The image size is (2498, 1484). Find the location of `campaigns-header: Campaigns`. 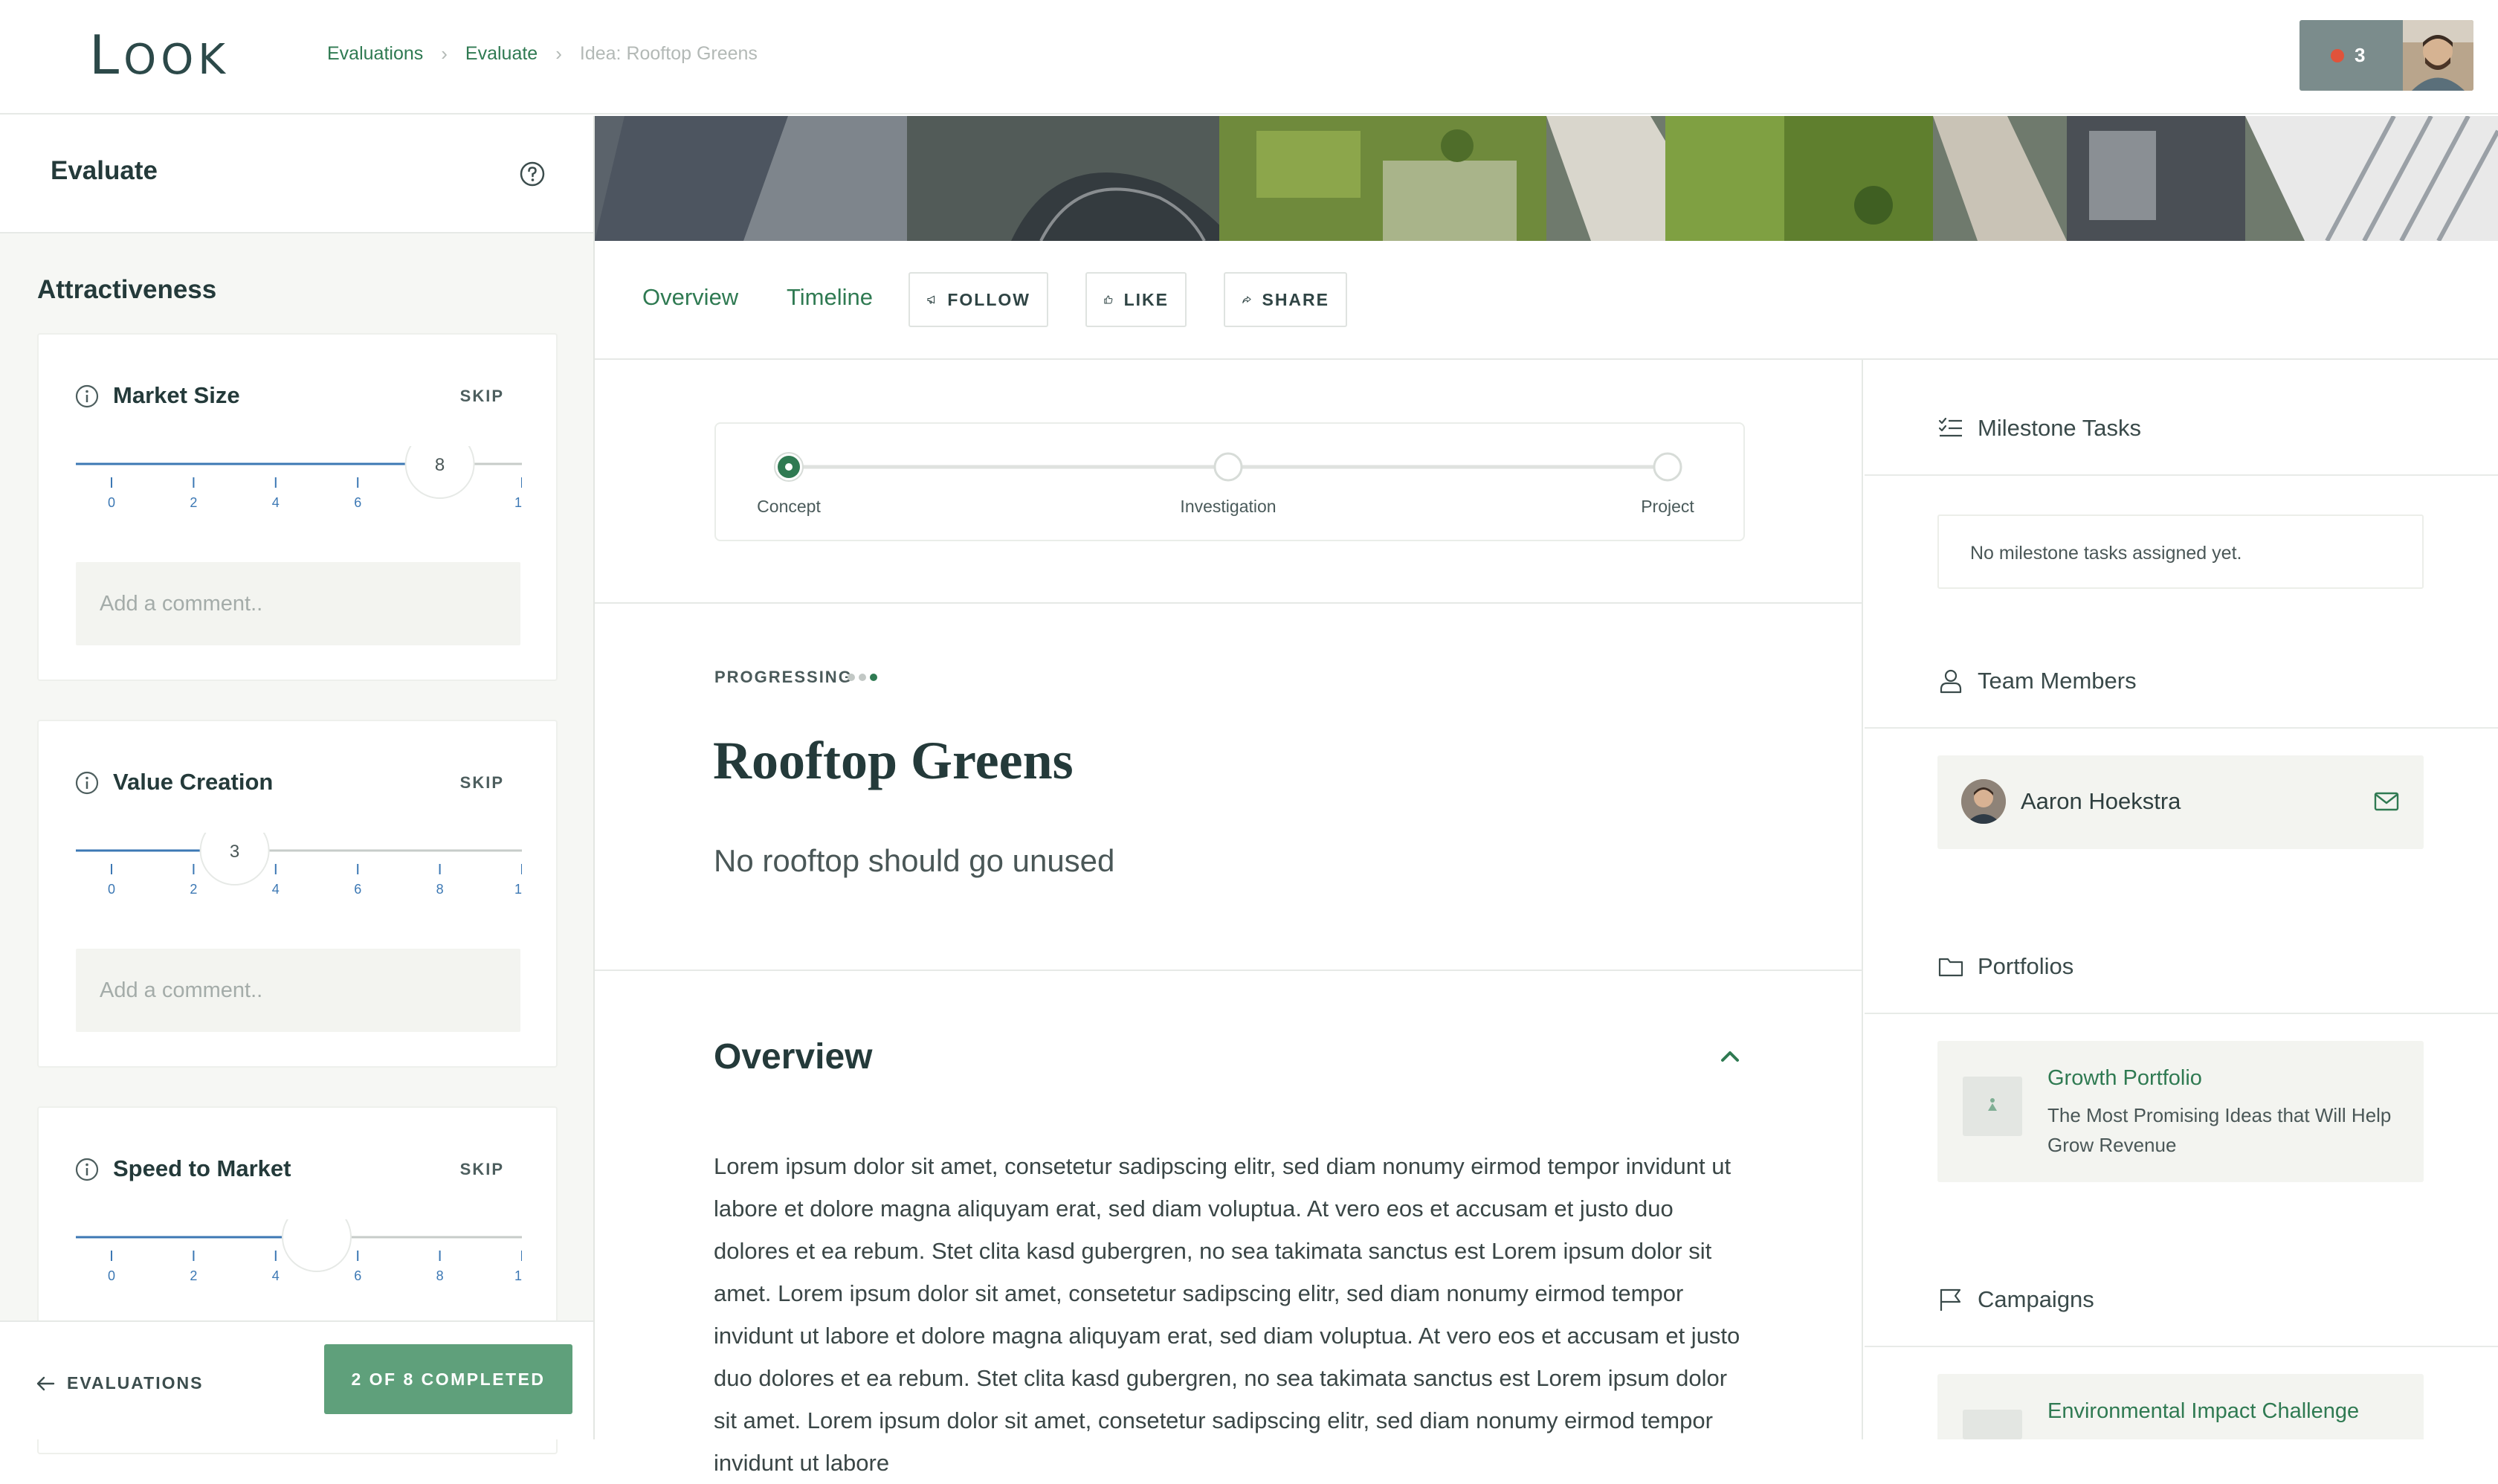

campaigns-header: Campaigns is located at coordinates (2015, 1299).